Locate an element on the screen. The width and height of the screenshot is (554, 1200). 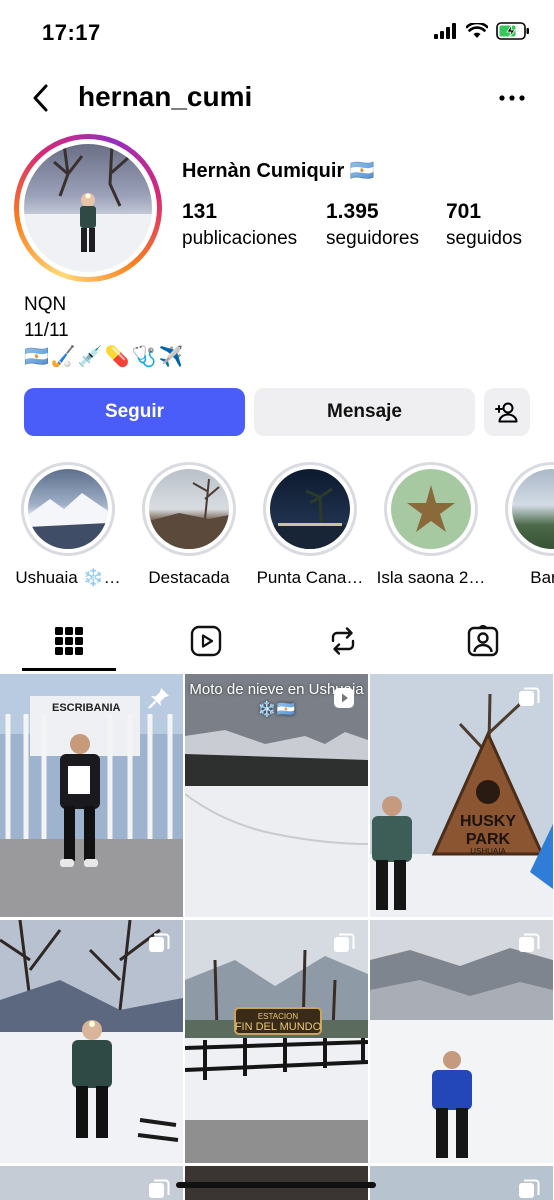
tab-reels is located at coordinates (206, 641).